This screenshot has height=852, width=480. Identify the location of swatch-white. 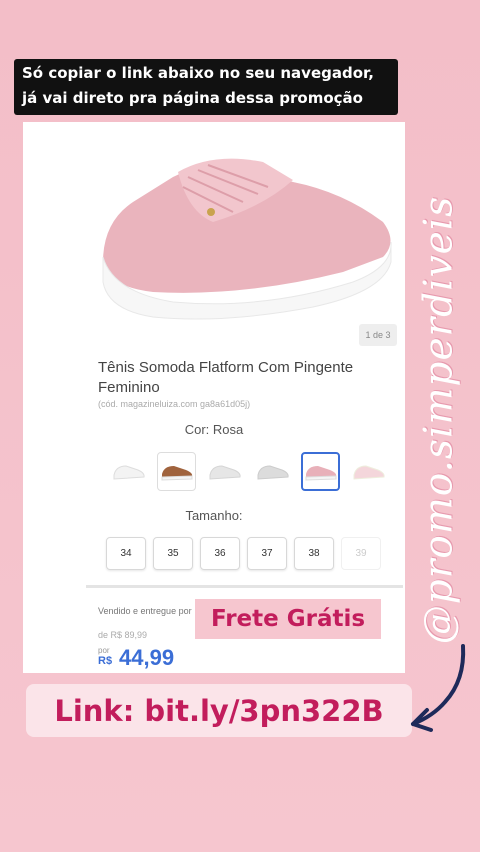
(128, 471).